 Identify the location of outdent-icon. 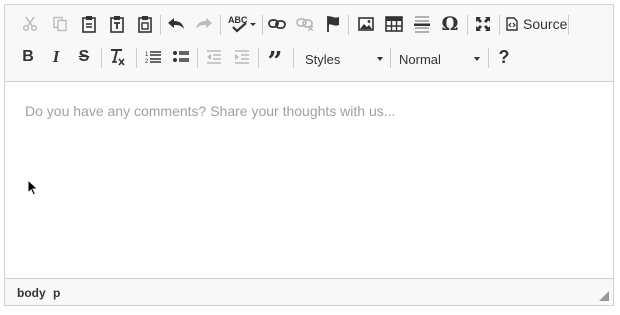
(214, 57).